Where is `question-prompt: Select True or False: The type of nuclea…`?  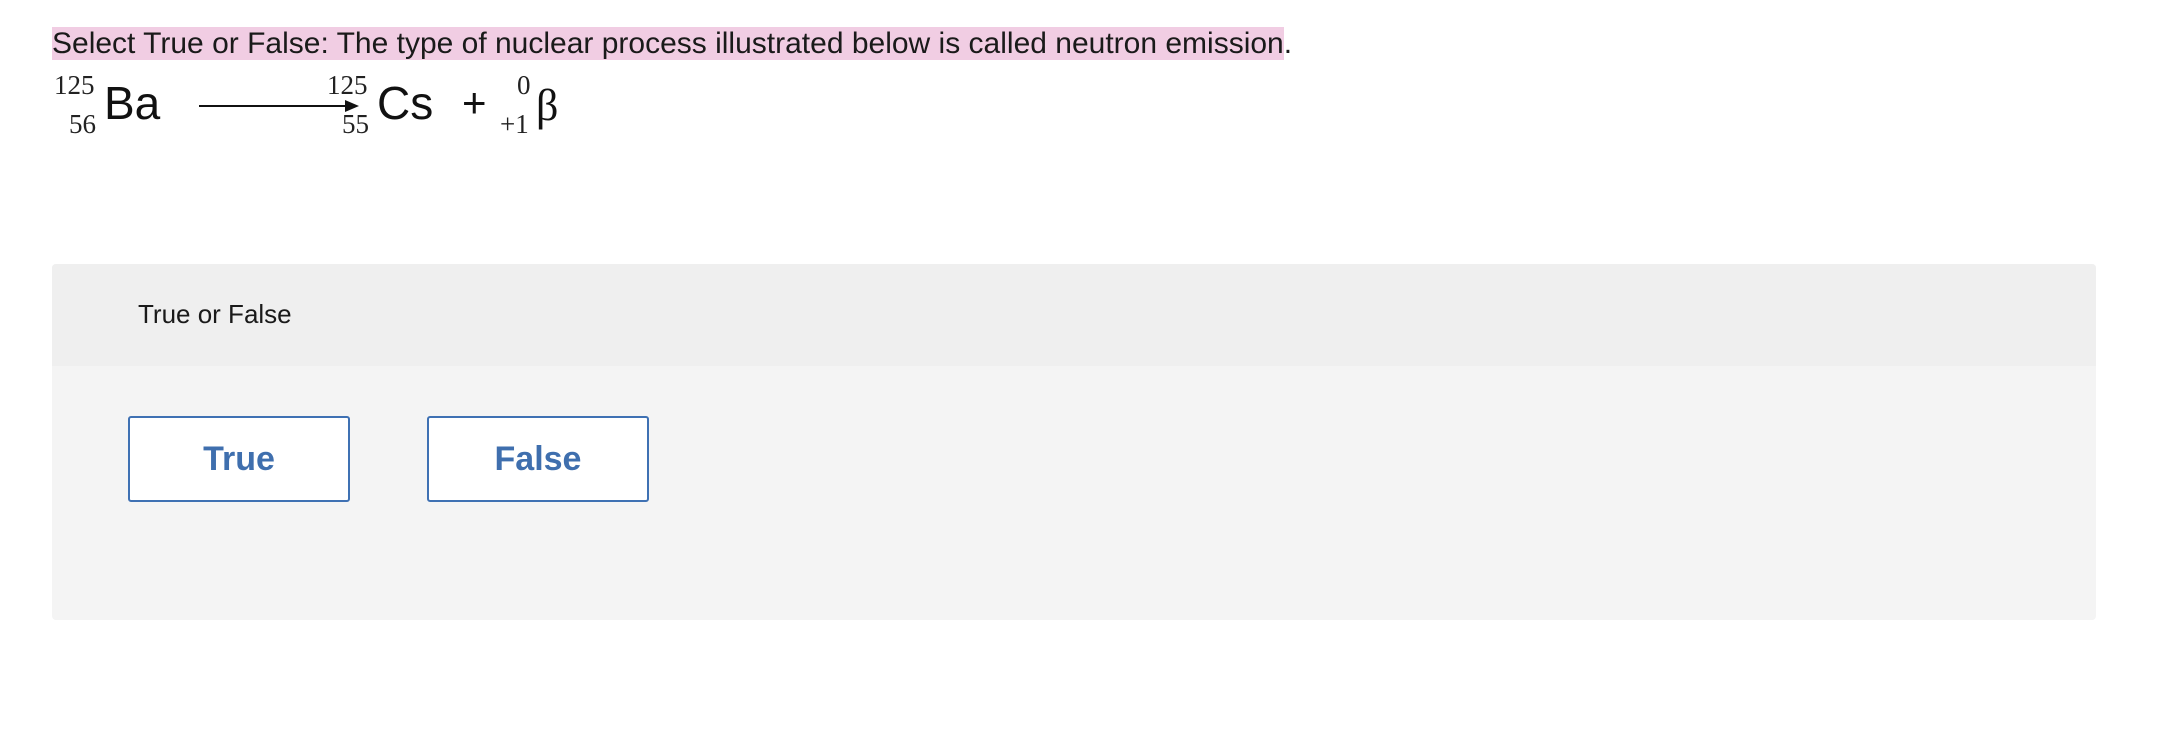
question-prompt: Select True or False: The type of nuclea… is located at coordinates (672, 44).